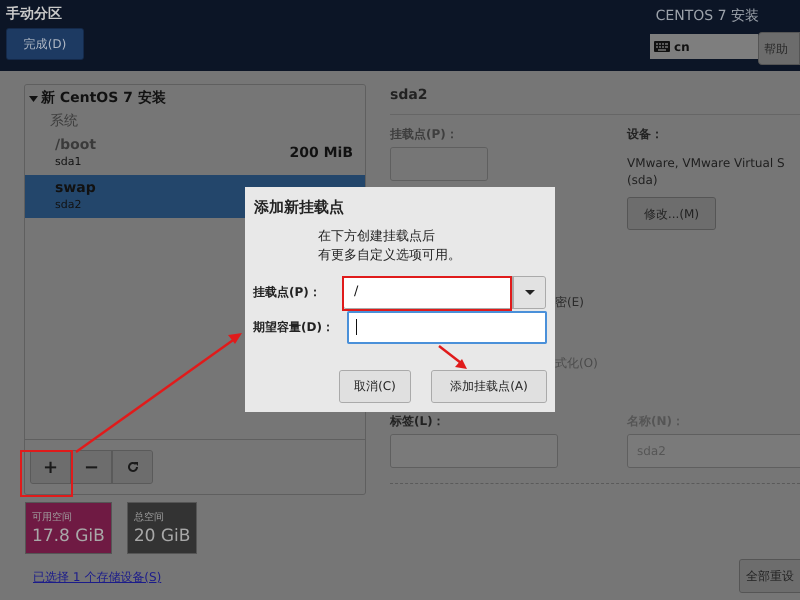  Describe the element at coordinates (45, 44) in the screenshot. I see `done-button: 完成(D)` at that location.